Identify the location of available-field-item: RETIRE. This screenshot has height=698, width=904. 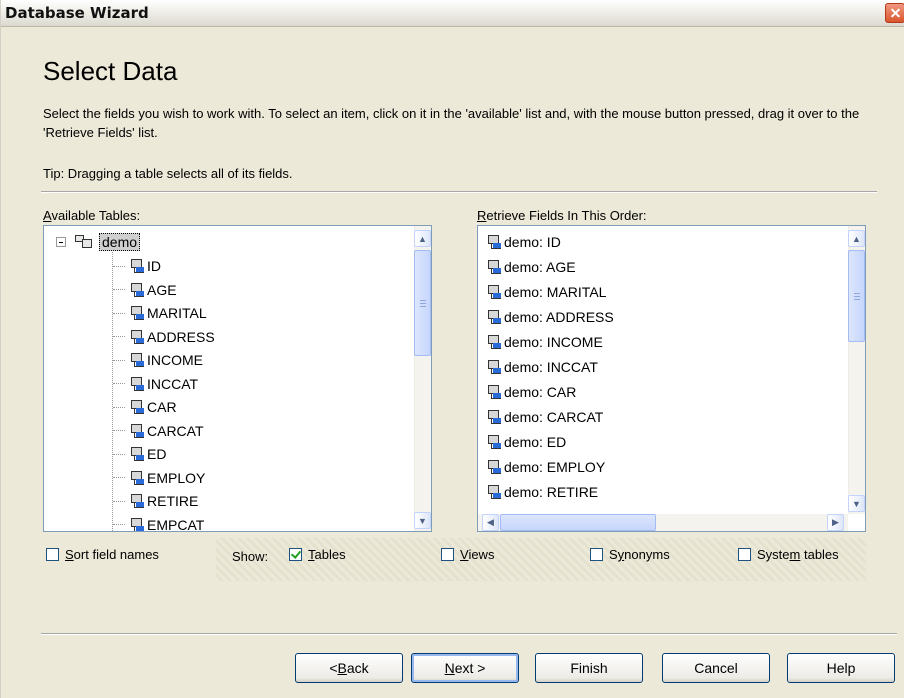
(155, 501).